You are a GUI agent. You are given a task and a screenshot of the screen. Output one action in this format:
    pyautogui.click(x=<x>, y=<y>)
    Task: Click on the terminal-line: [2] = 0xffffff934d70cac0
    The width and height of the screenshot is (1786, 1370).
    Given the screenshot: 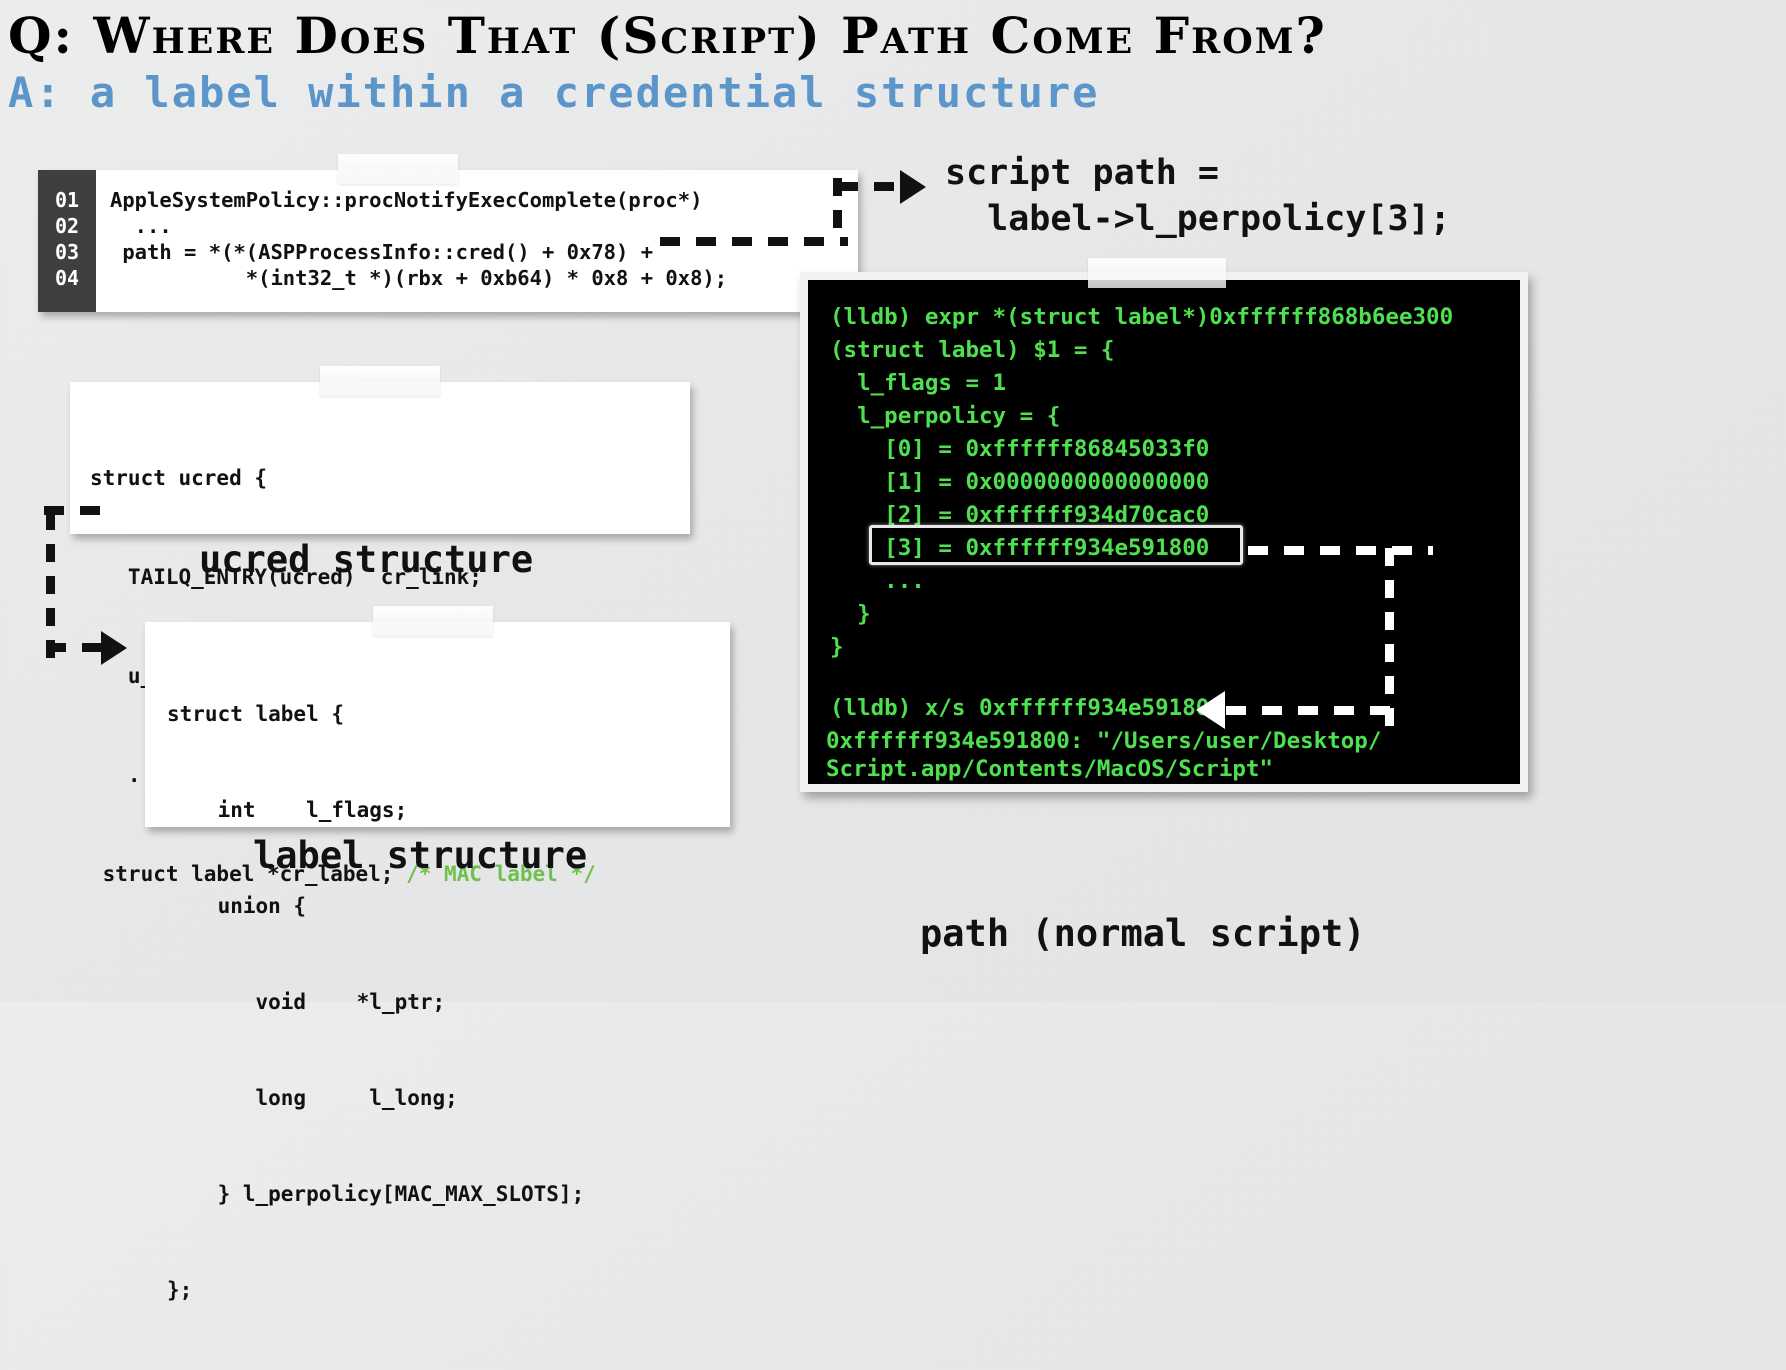 What is the action you would take?
    pyautogui.click(x=1020, y=515)
    